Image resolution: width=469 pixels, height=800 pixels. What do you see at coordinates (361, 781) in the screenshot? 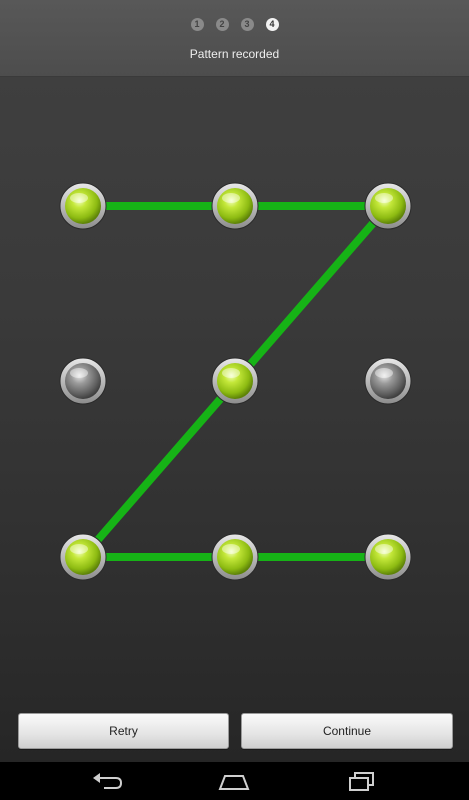
I see `recent-apps-icon` at bounding box center [361, 781].